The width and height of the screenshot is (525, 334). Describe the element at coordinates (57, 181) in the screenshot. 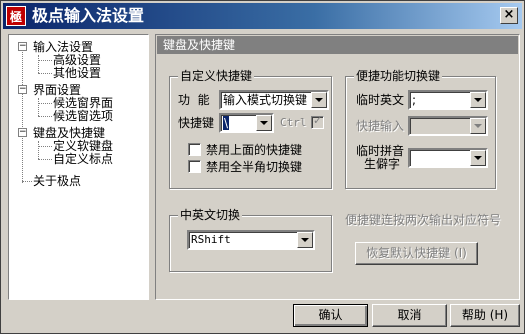

I see `tree-item-about: 关于极点` at that location.